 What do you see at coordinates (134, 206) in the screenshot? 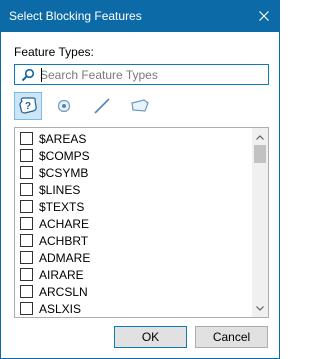
I see `list-item: $TEXTS` at bounding box center [134, 206].